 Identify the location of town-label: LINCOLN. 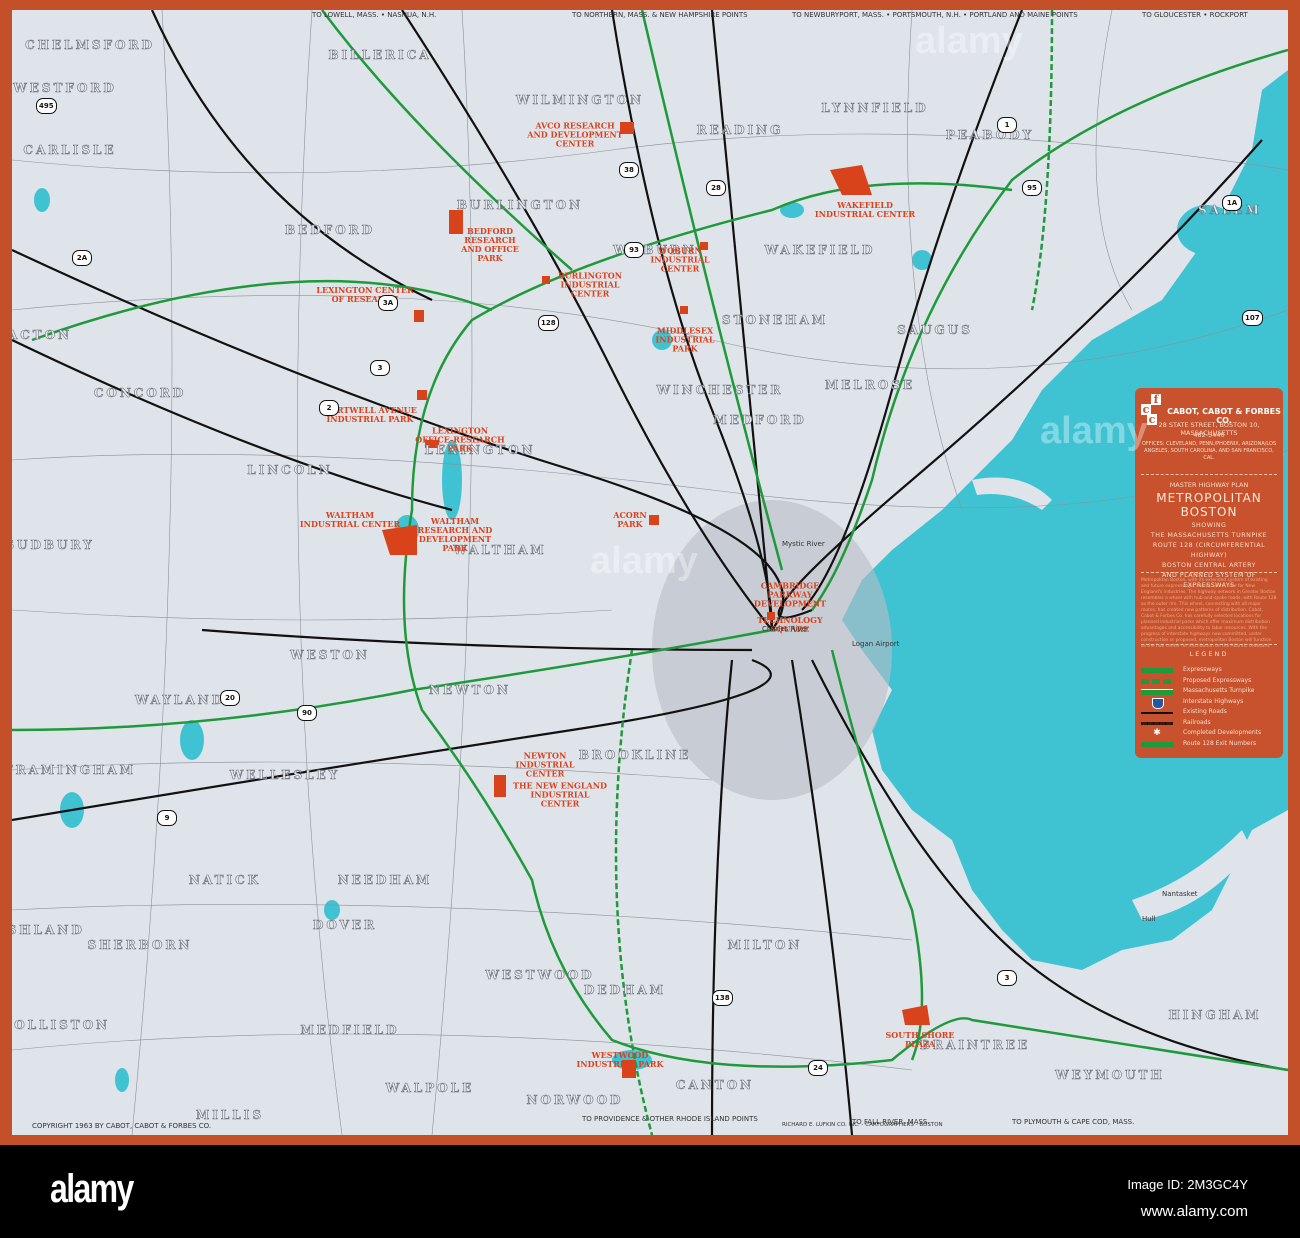
(290, 470).